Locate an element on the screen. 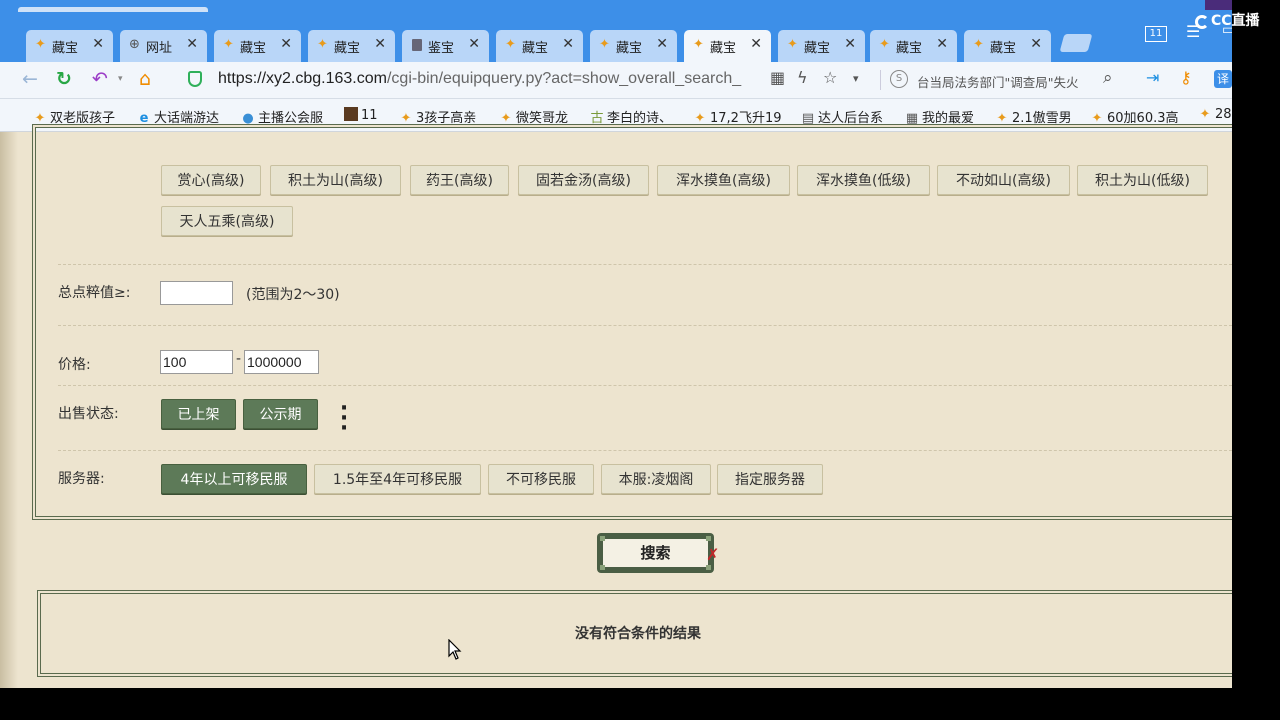 This screenshot has height=720, width=1280. server-option: 1.5年至4年可移民服 is located at coordinates (397, 479).